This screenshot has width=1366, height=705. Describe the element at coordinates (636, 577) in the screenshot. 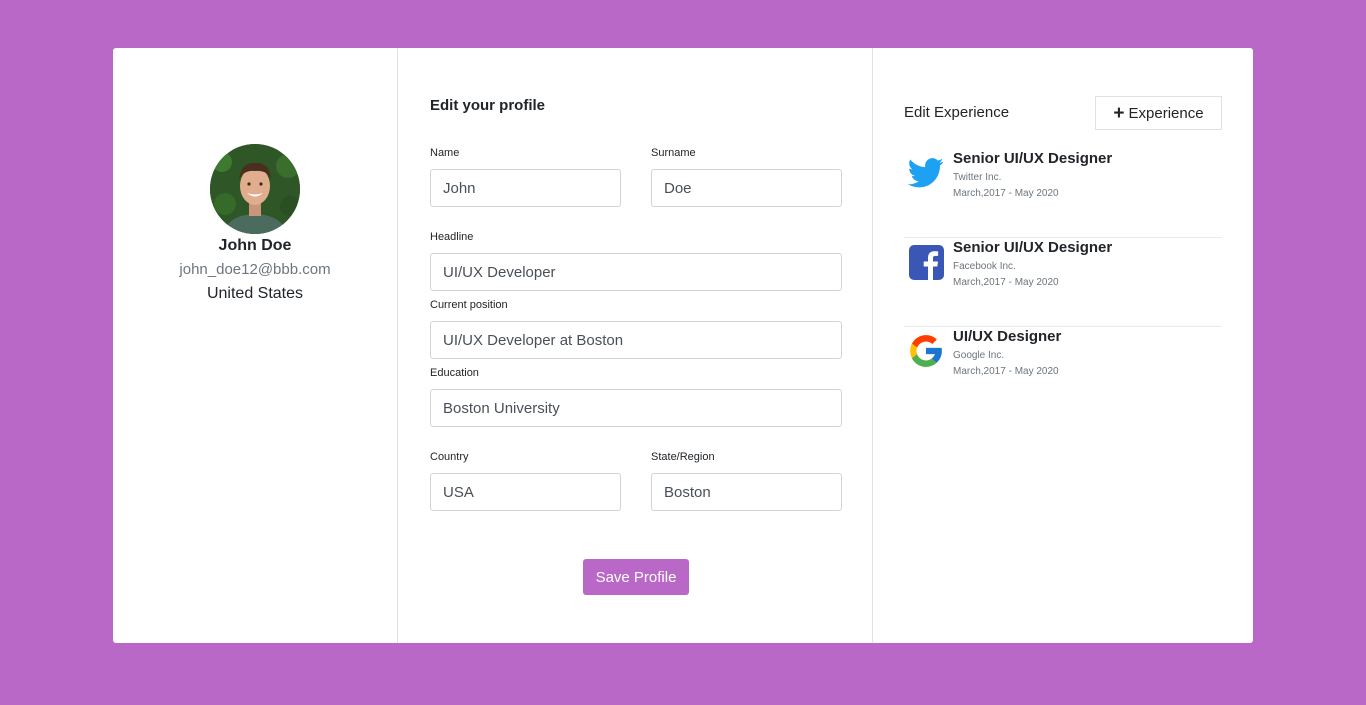

I see `save-profile-button: Save Profile` at that location.